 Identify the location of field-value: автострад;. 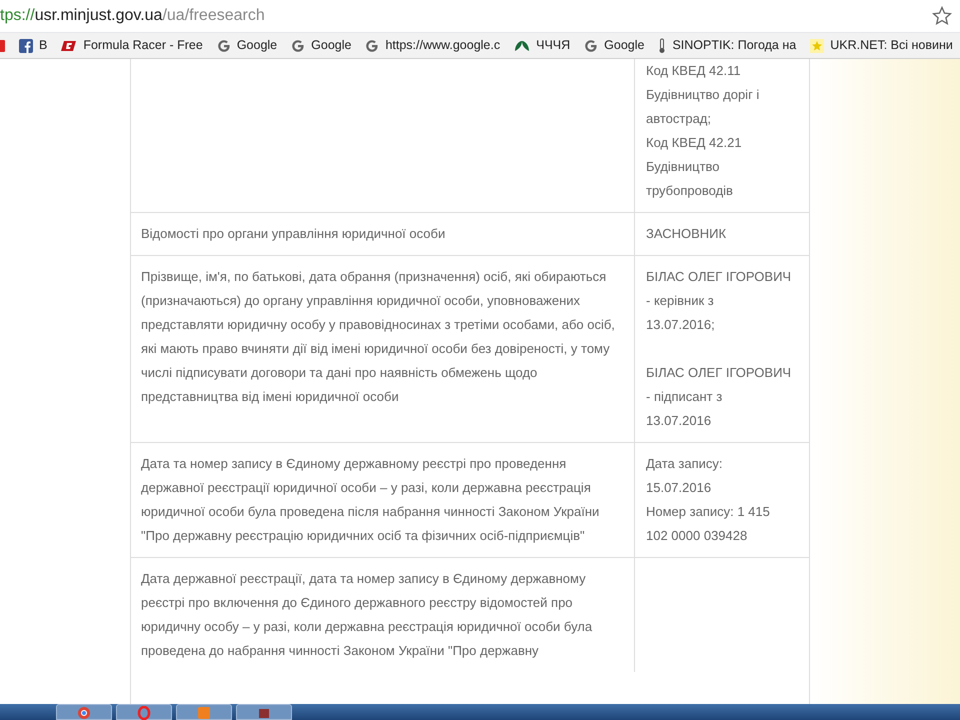
(678, 118).